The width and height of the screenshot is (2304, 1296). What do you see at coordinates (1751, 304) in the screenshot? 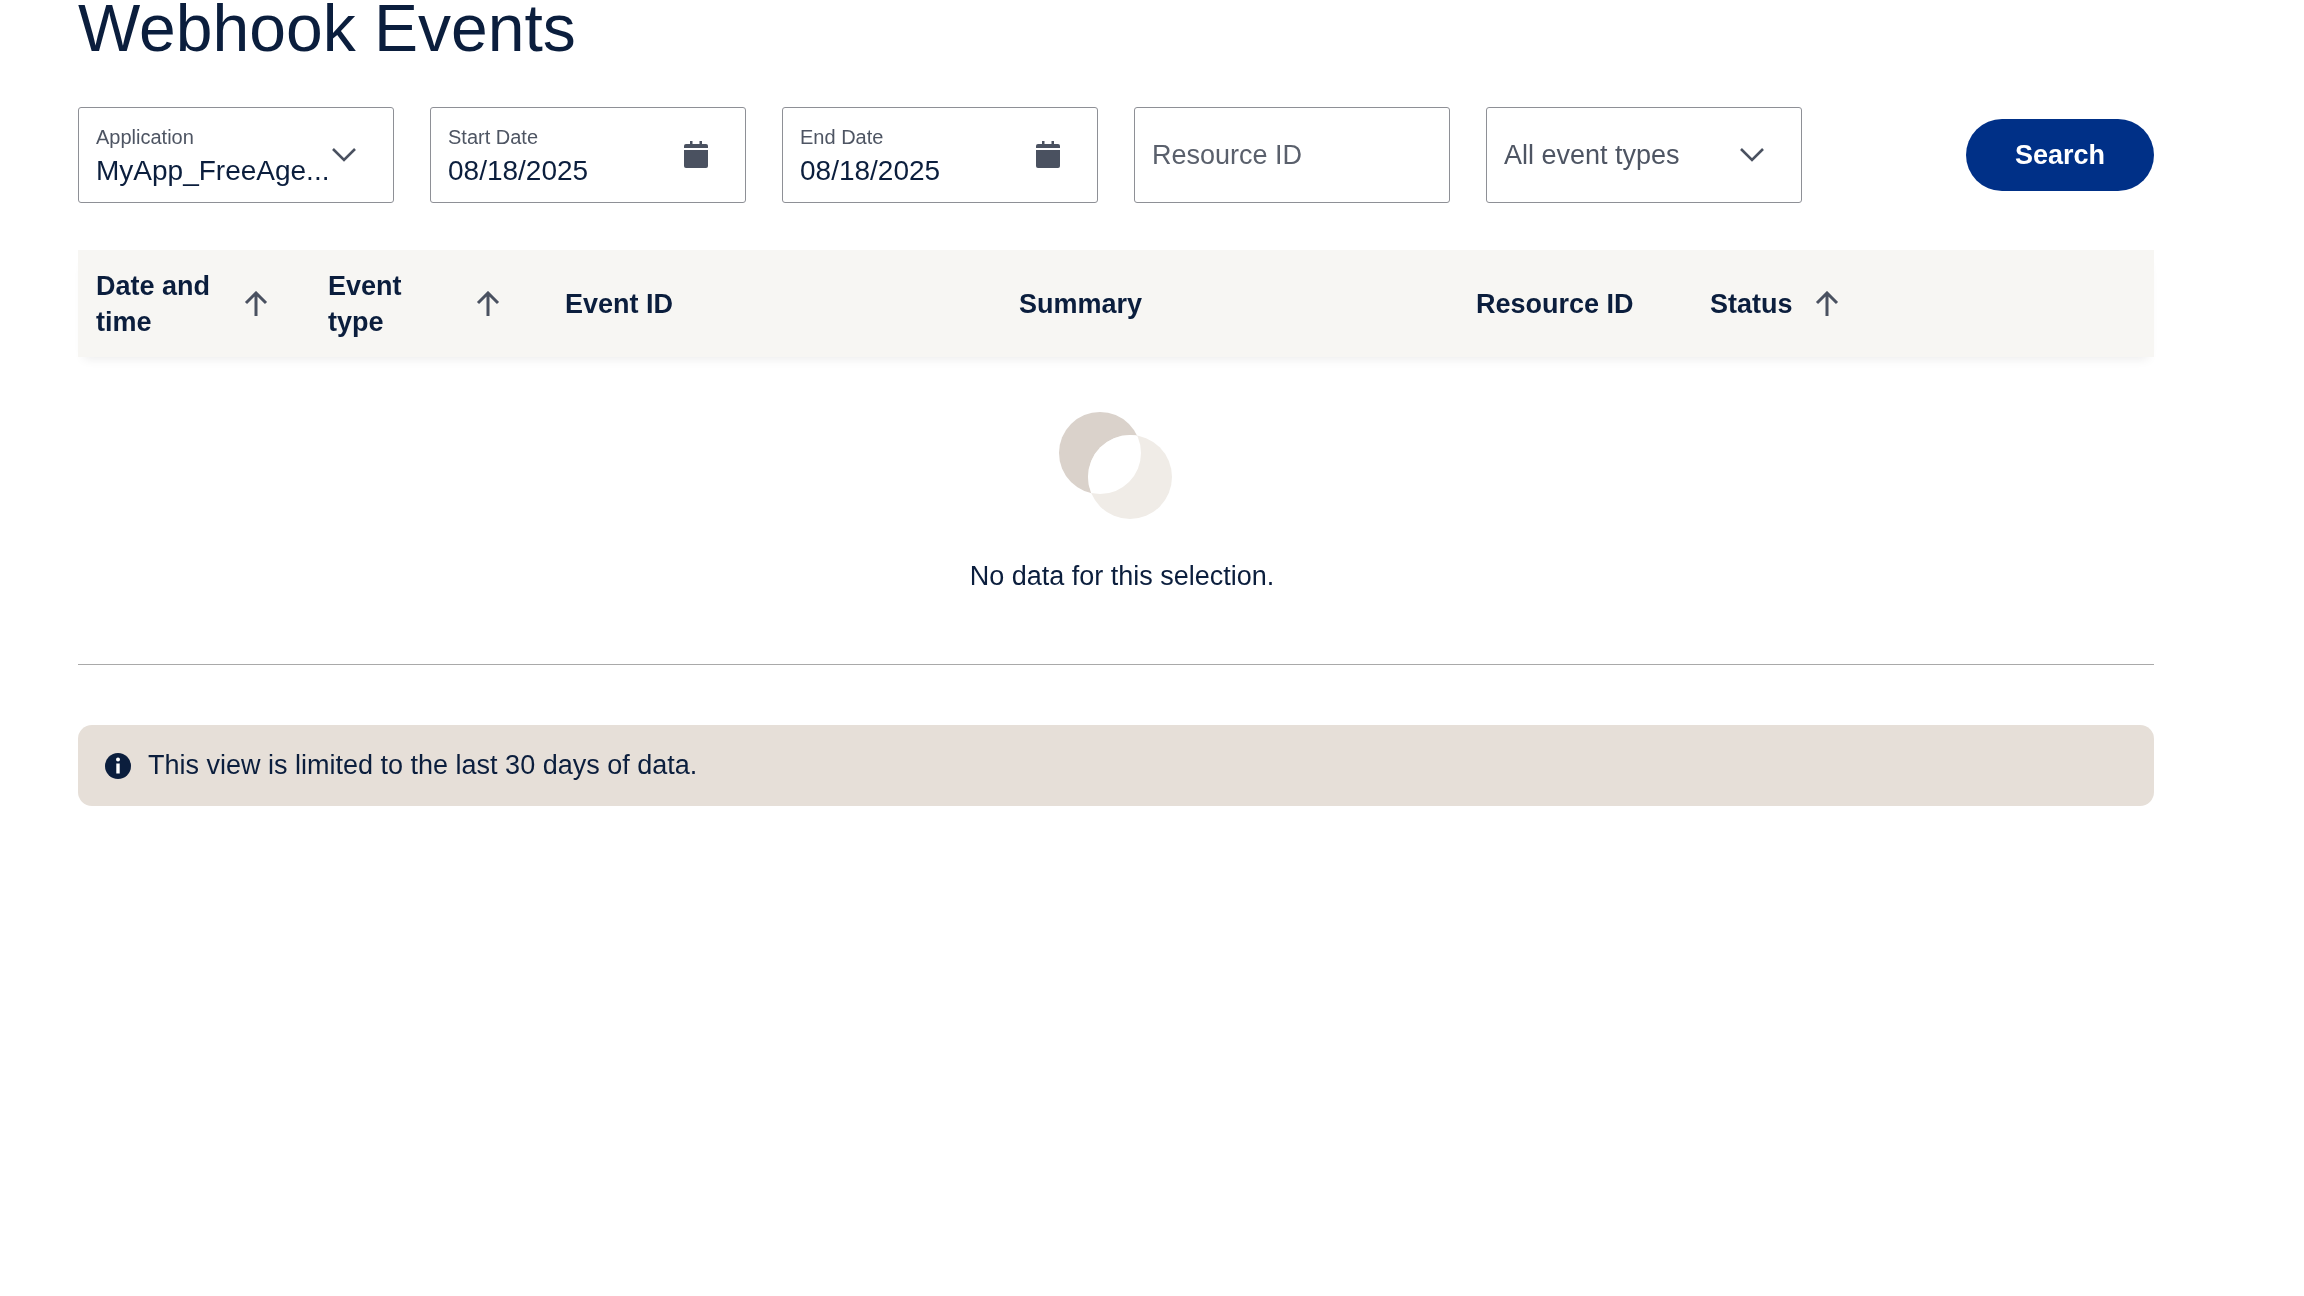
I see `column-label: Status` at bounding box center [1751, 304].